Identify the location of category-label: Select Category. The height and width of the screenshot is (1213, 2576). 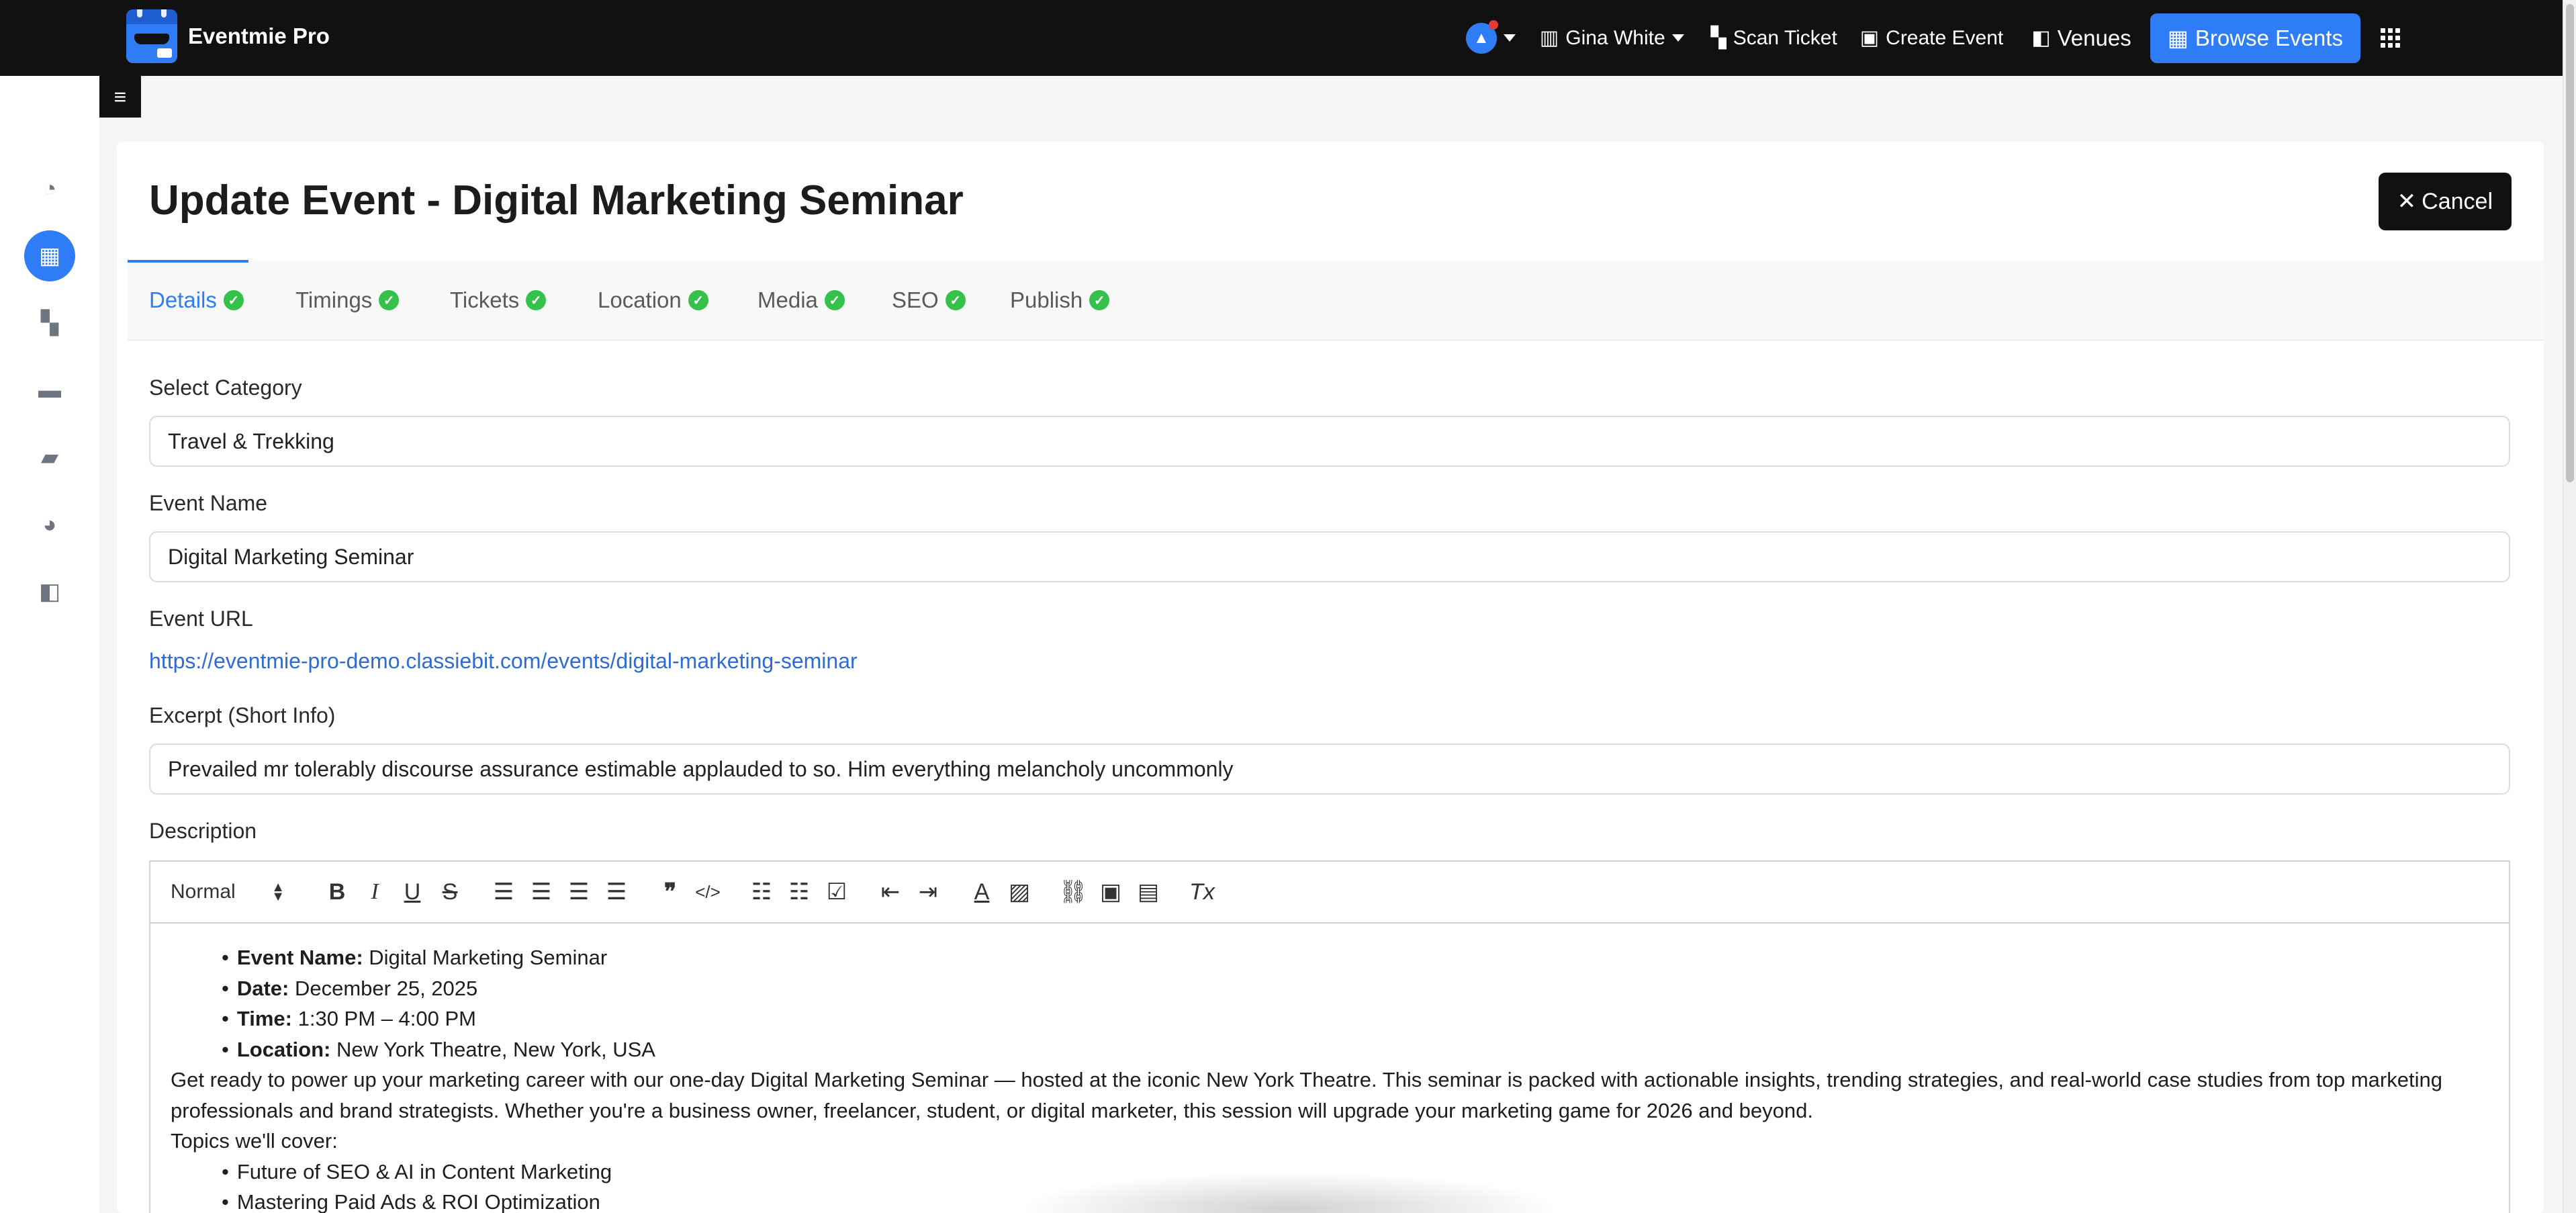
(225, 387).